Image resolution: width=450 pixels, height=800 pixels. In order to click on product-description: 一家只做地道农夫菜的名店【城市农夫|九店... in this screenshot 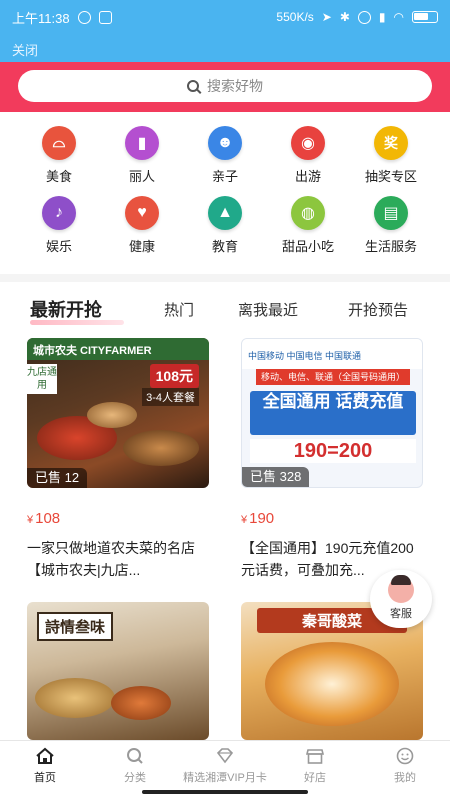, I will do `click(111, 559)`.